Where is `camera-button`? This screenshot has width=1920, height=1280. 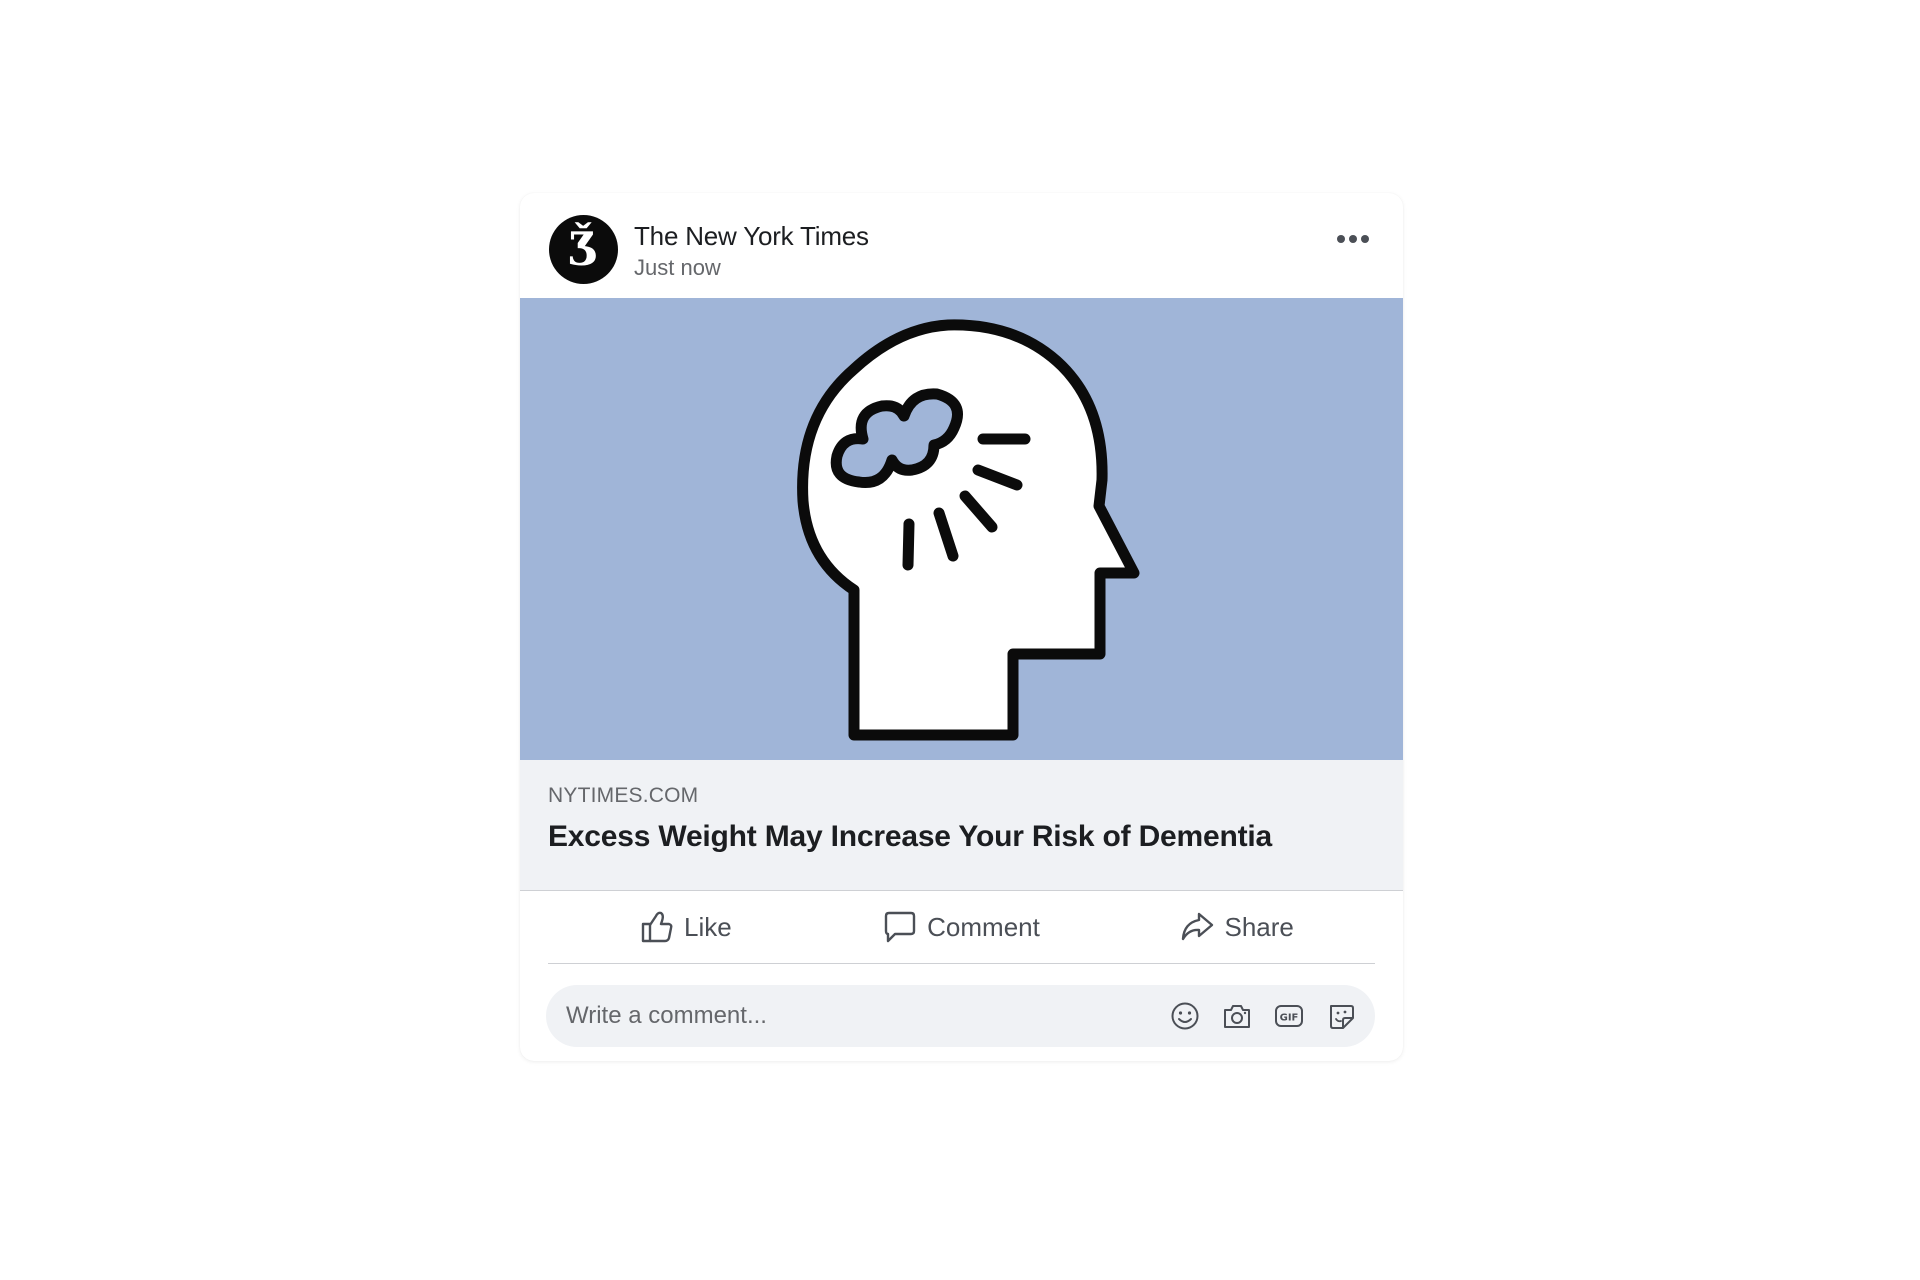 camera-button is located at coordinates (1237, 1016).